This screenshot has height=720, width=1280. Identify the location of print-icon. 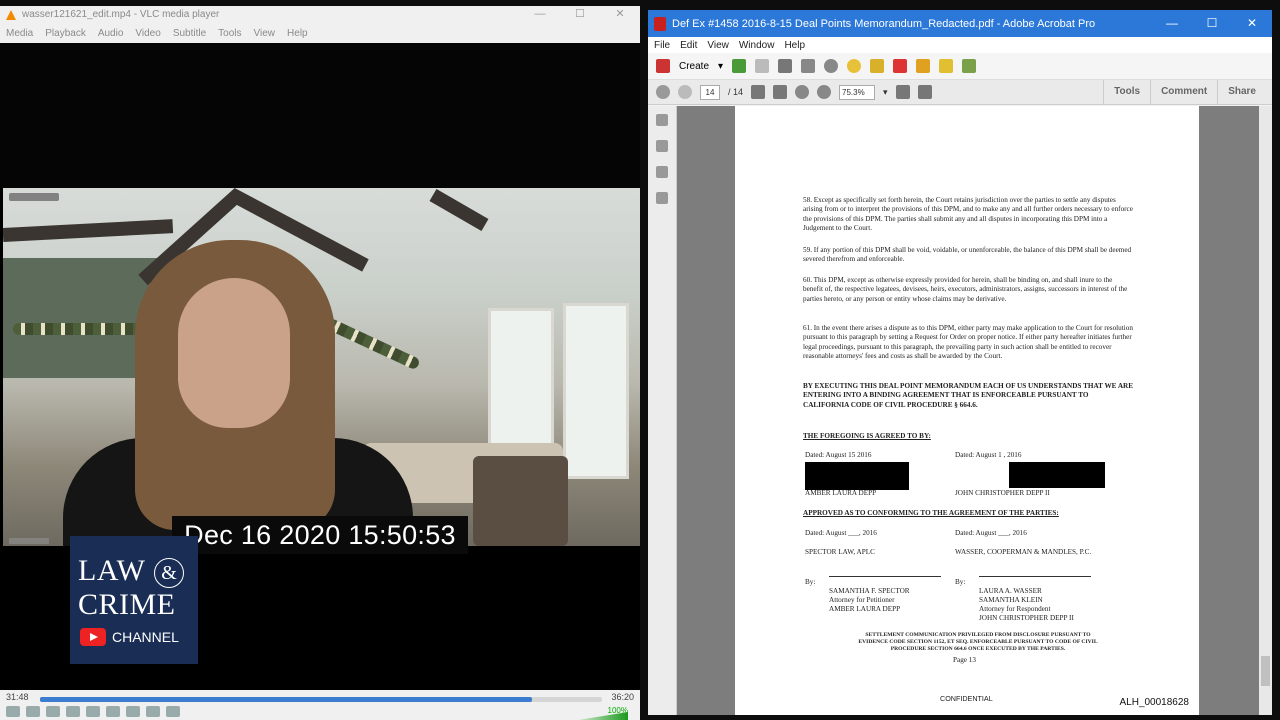
(785, 66).